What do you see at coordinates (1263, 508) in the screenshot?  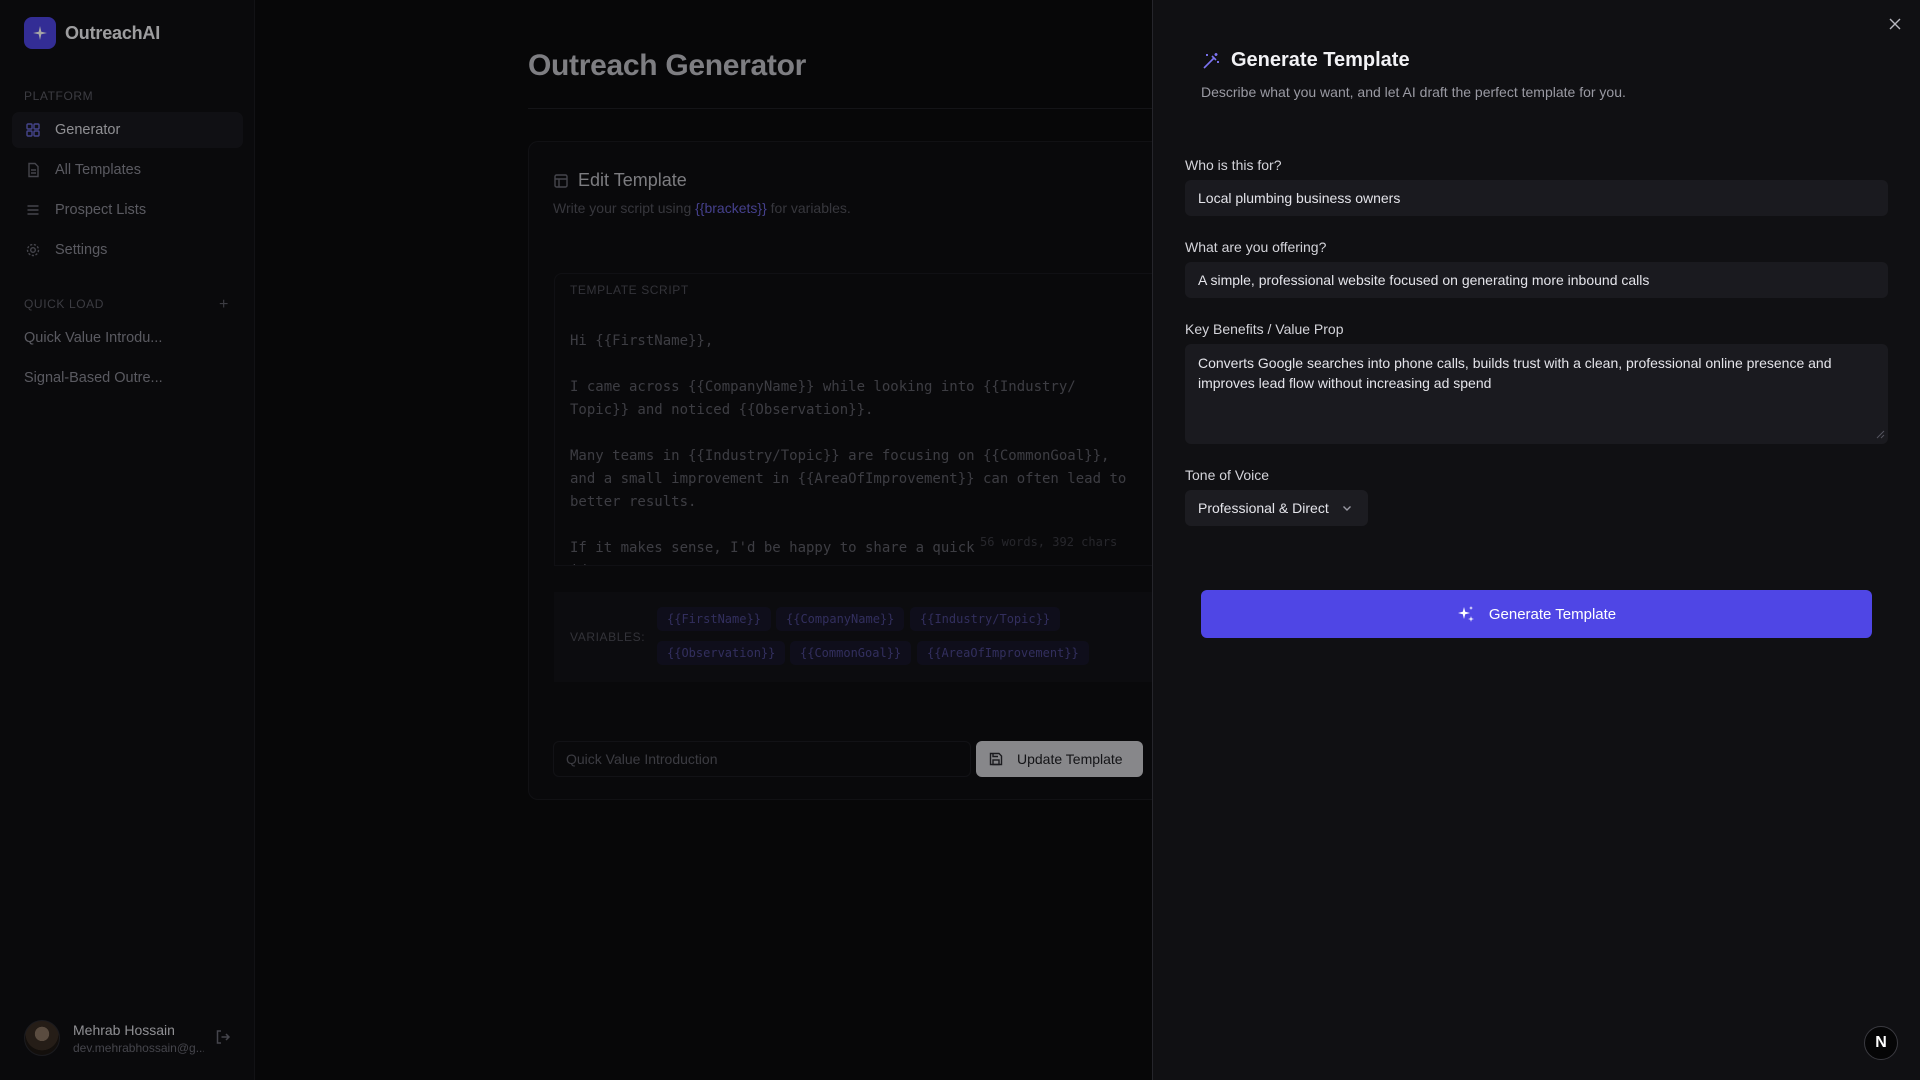 I see `tone-value: Professional & Direct` at bounding box center [1263, 508].